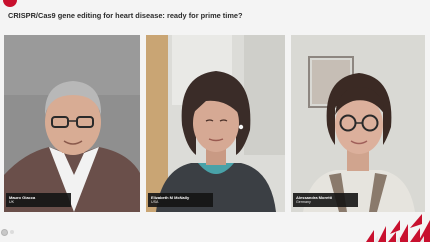 Image resolution: width=430 pixels, height=242 pixels. I want to click on participant-country: Germany, so click(303, 202).